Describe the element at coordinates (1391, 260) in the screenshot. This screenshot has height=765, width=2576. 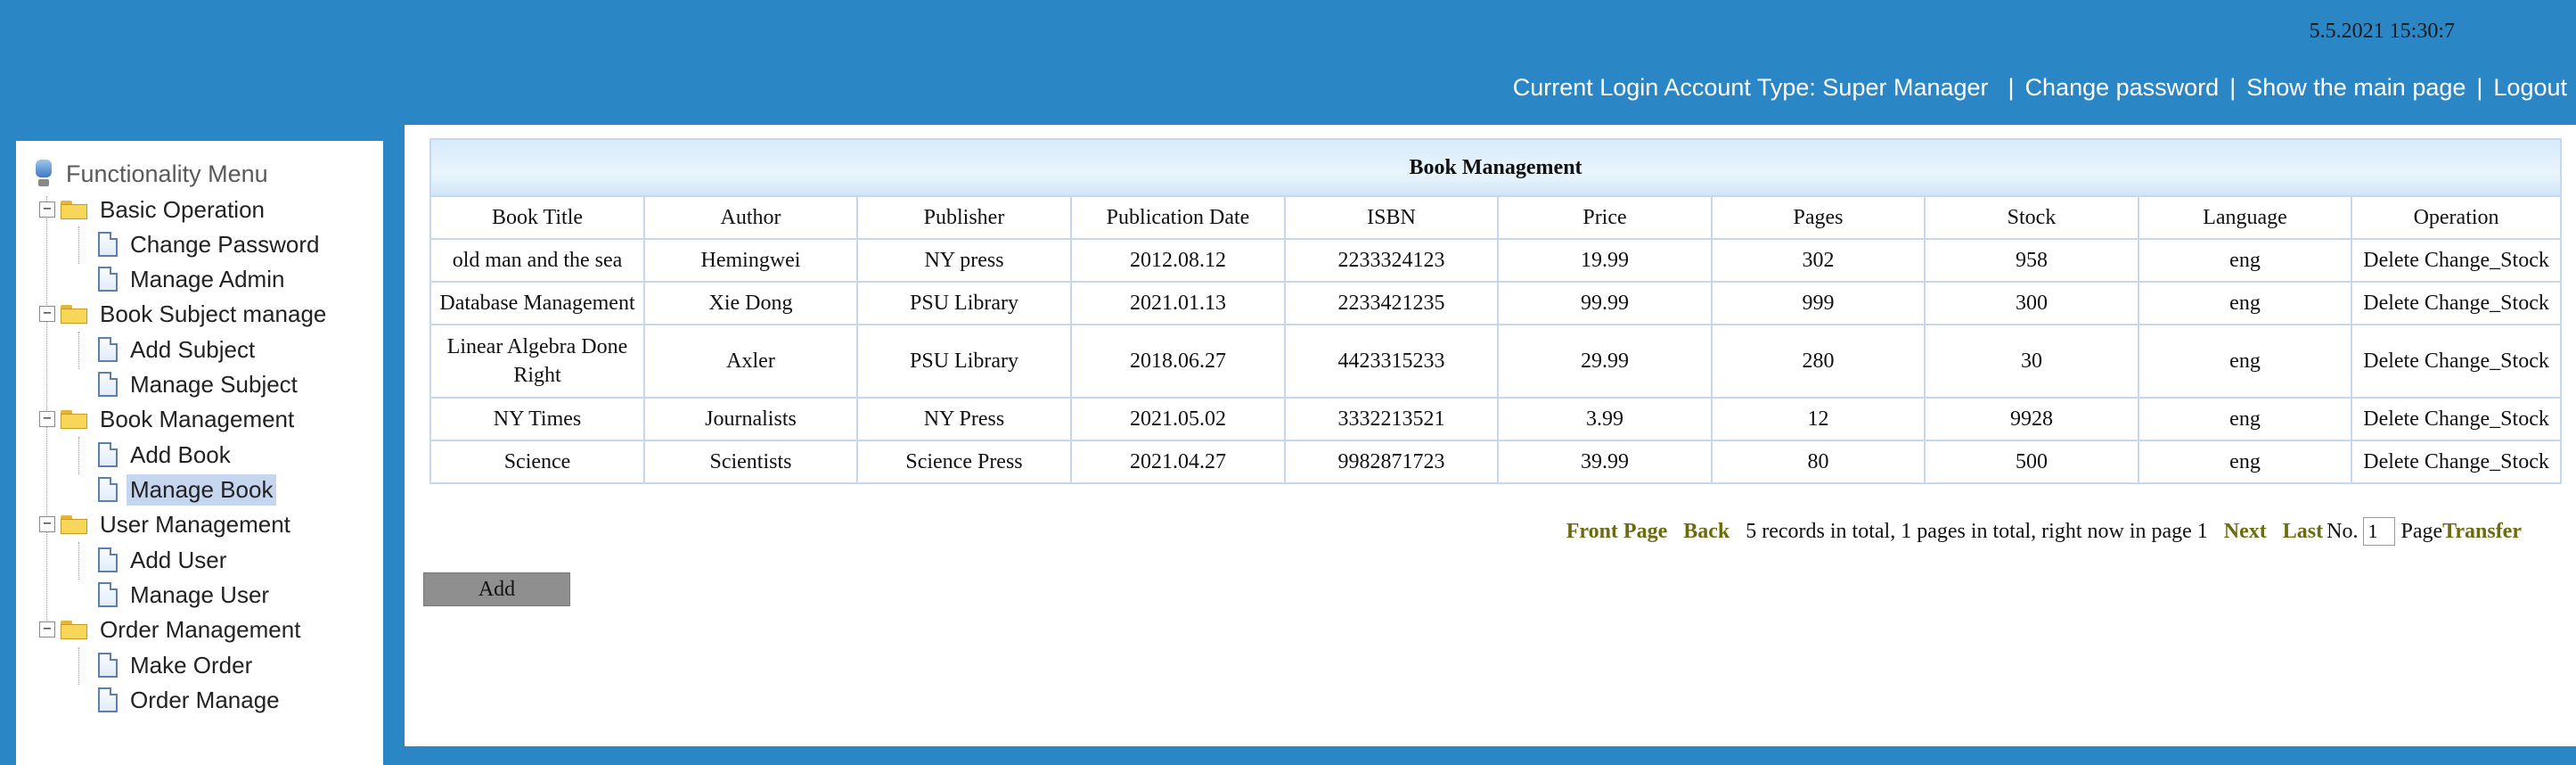
I see `cell-isbn: 2233324123` at that location.